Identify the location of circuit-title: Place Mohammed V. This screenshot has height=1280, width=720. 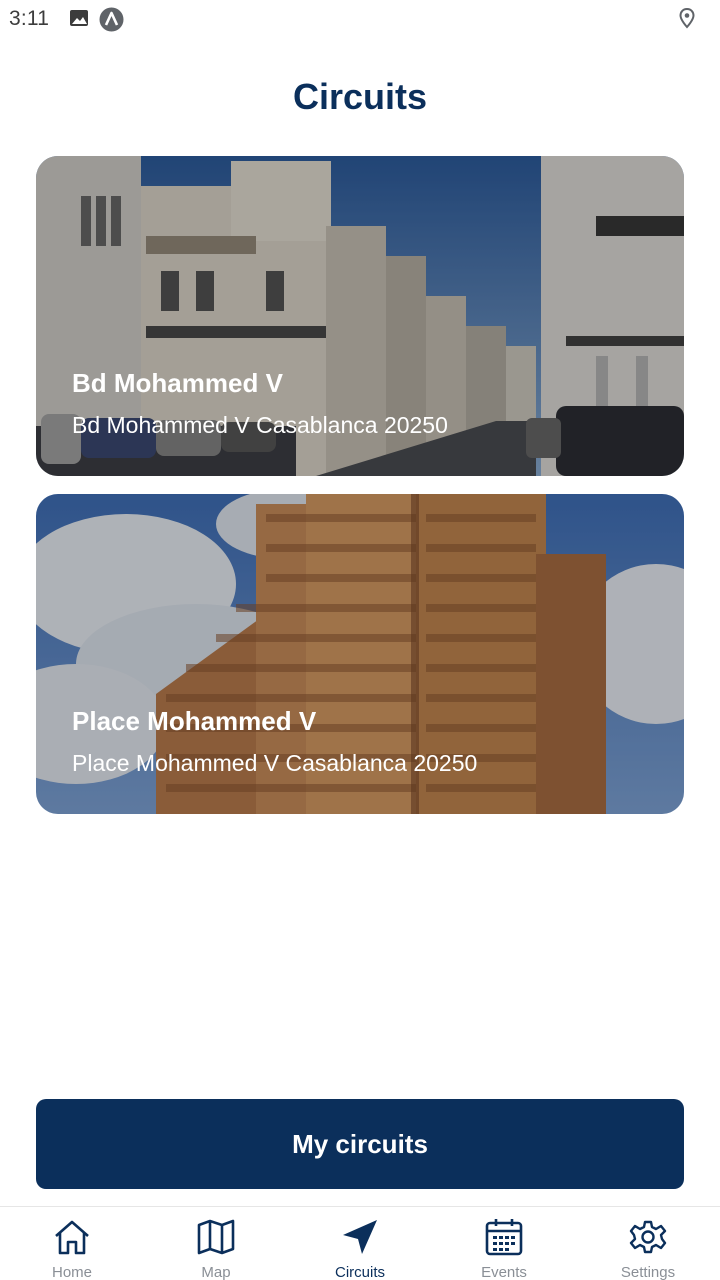
(194, 721).